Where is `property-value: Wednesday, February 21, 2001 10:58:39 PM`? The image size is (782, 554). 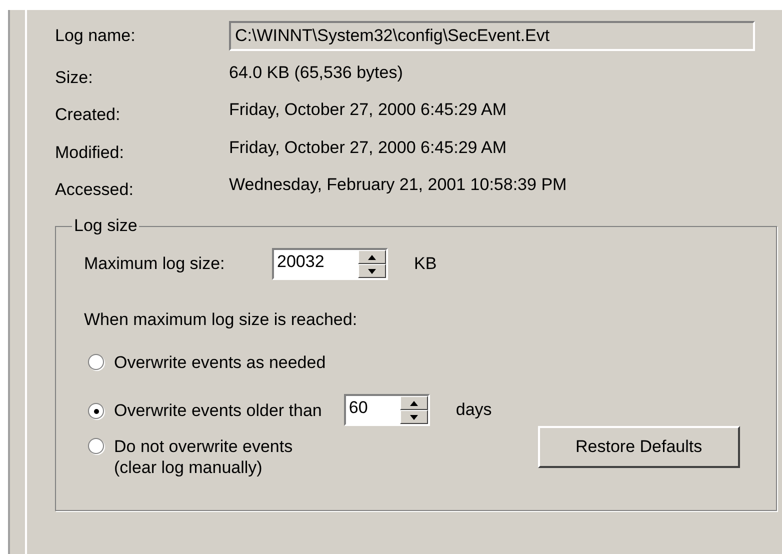 property-value: Wednesday, February 21, 2001 10:58:39 PM is located at coordinates (398, 185).